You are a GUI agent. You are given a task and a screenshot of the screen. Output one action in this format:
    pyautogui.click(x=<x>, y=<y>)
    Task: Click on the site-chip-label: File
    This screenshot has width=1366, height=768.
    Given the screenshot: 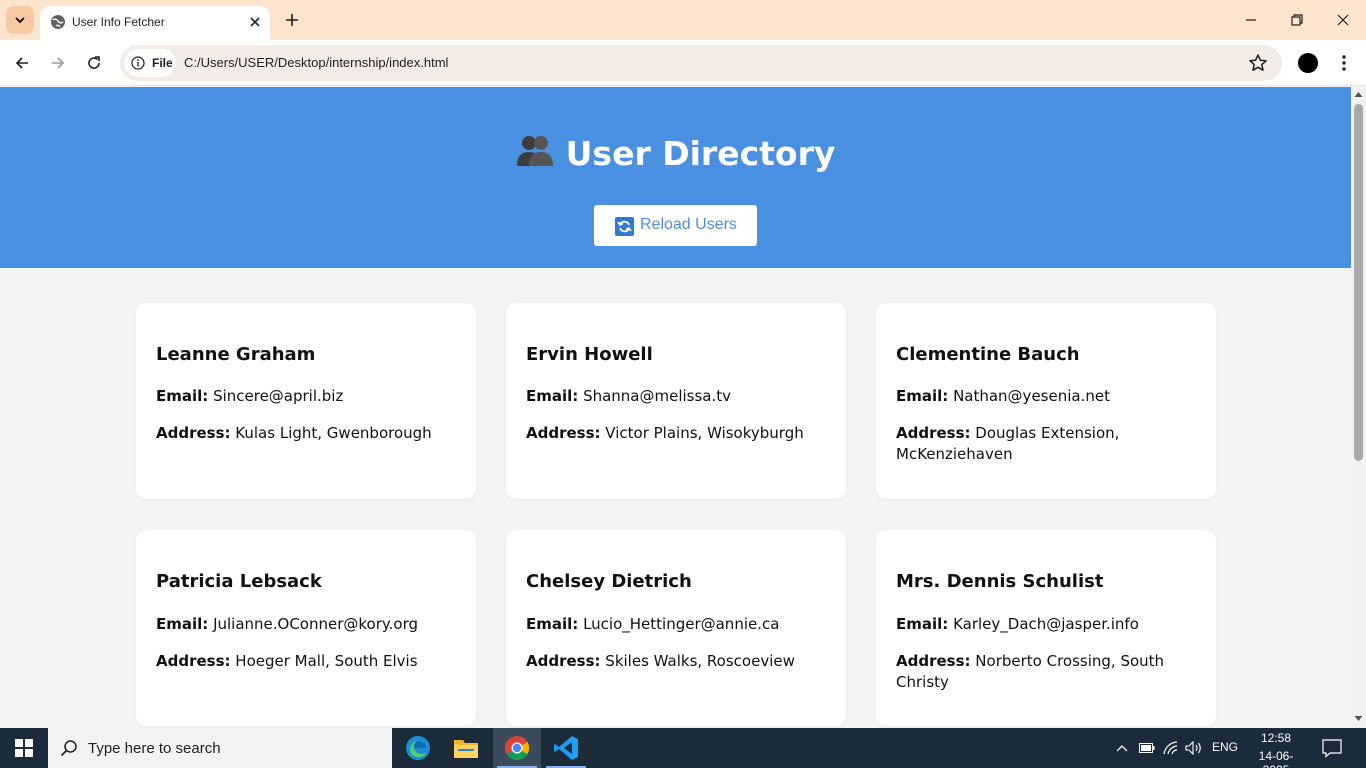 What is the action you would take?
    pyautogui.click(x=162, y=63)
    